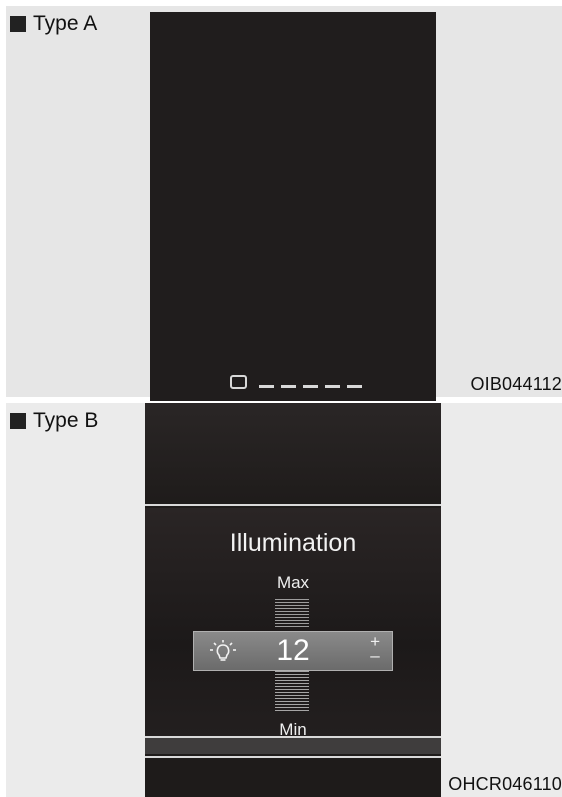  I want to click on figure-code-a: OIB044112, so click(516, 384).